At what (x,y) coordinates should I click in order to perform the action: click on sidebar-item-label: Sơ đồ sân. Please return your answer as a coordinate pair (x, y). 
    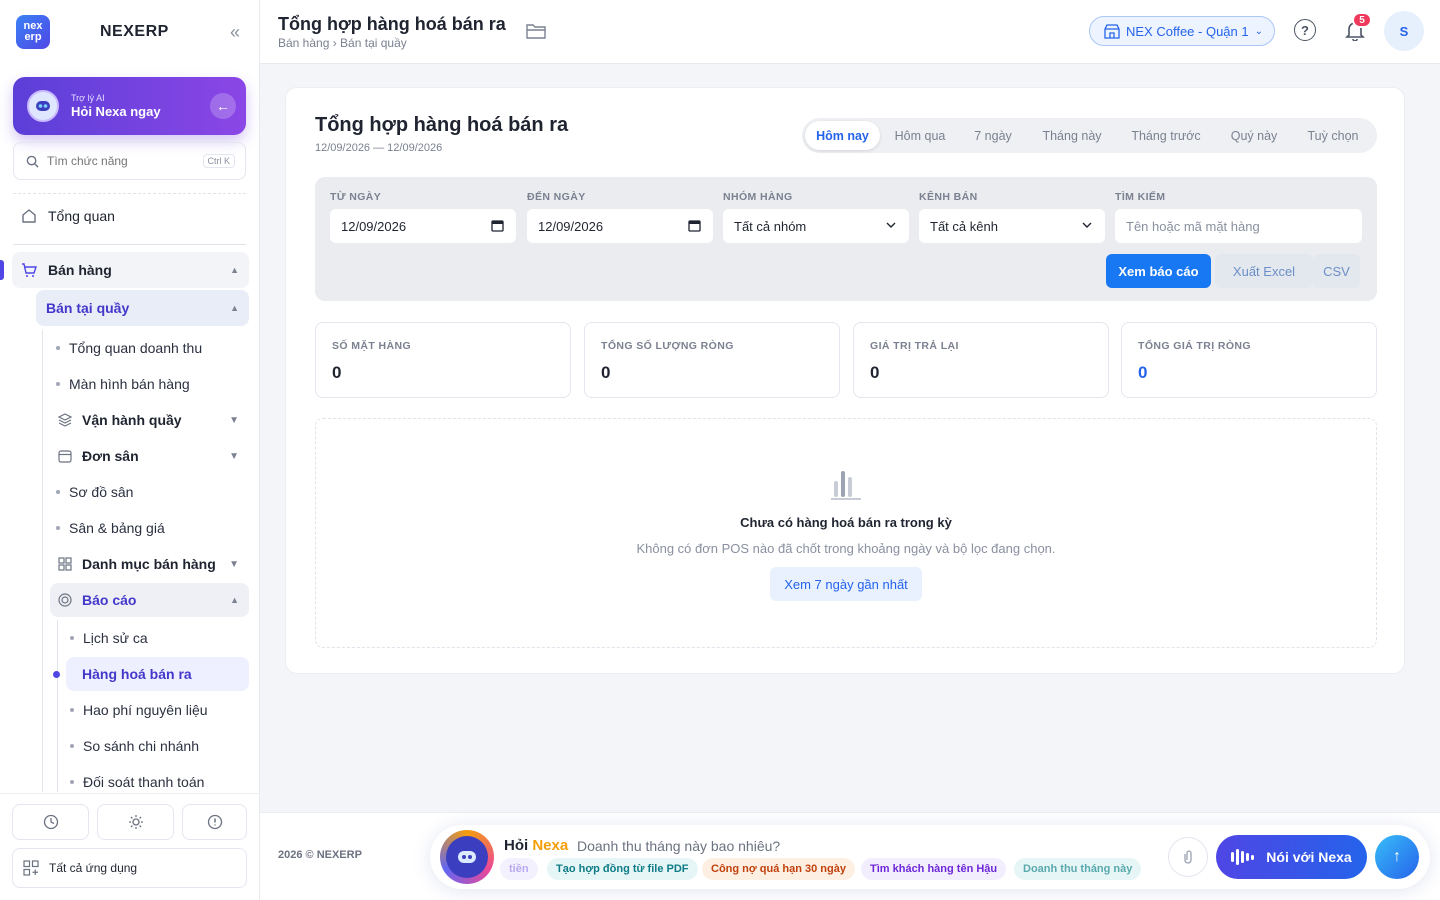
    Looking at the image, I should click on (101, 492).